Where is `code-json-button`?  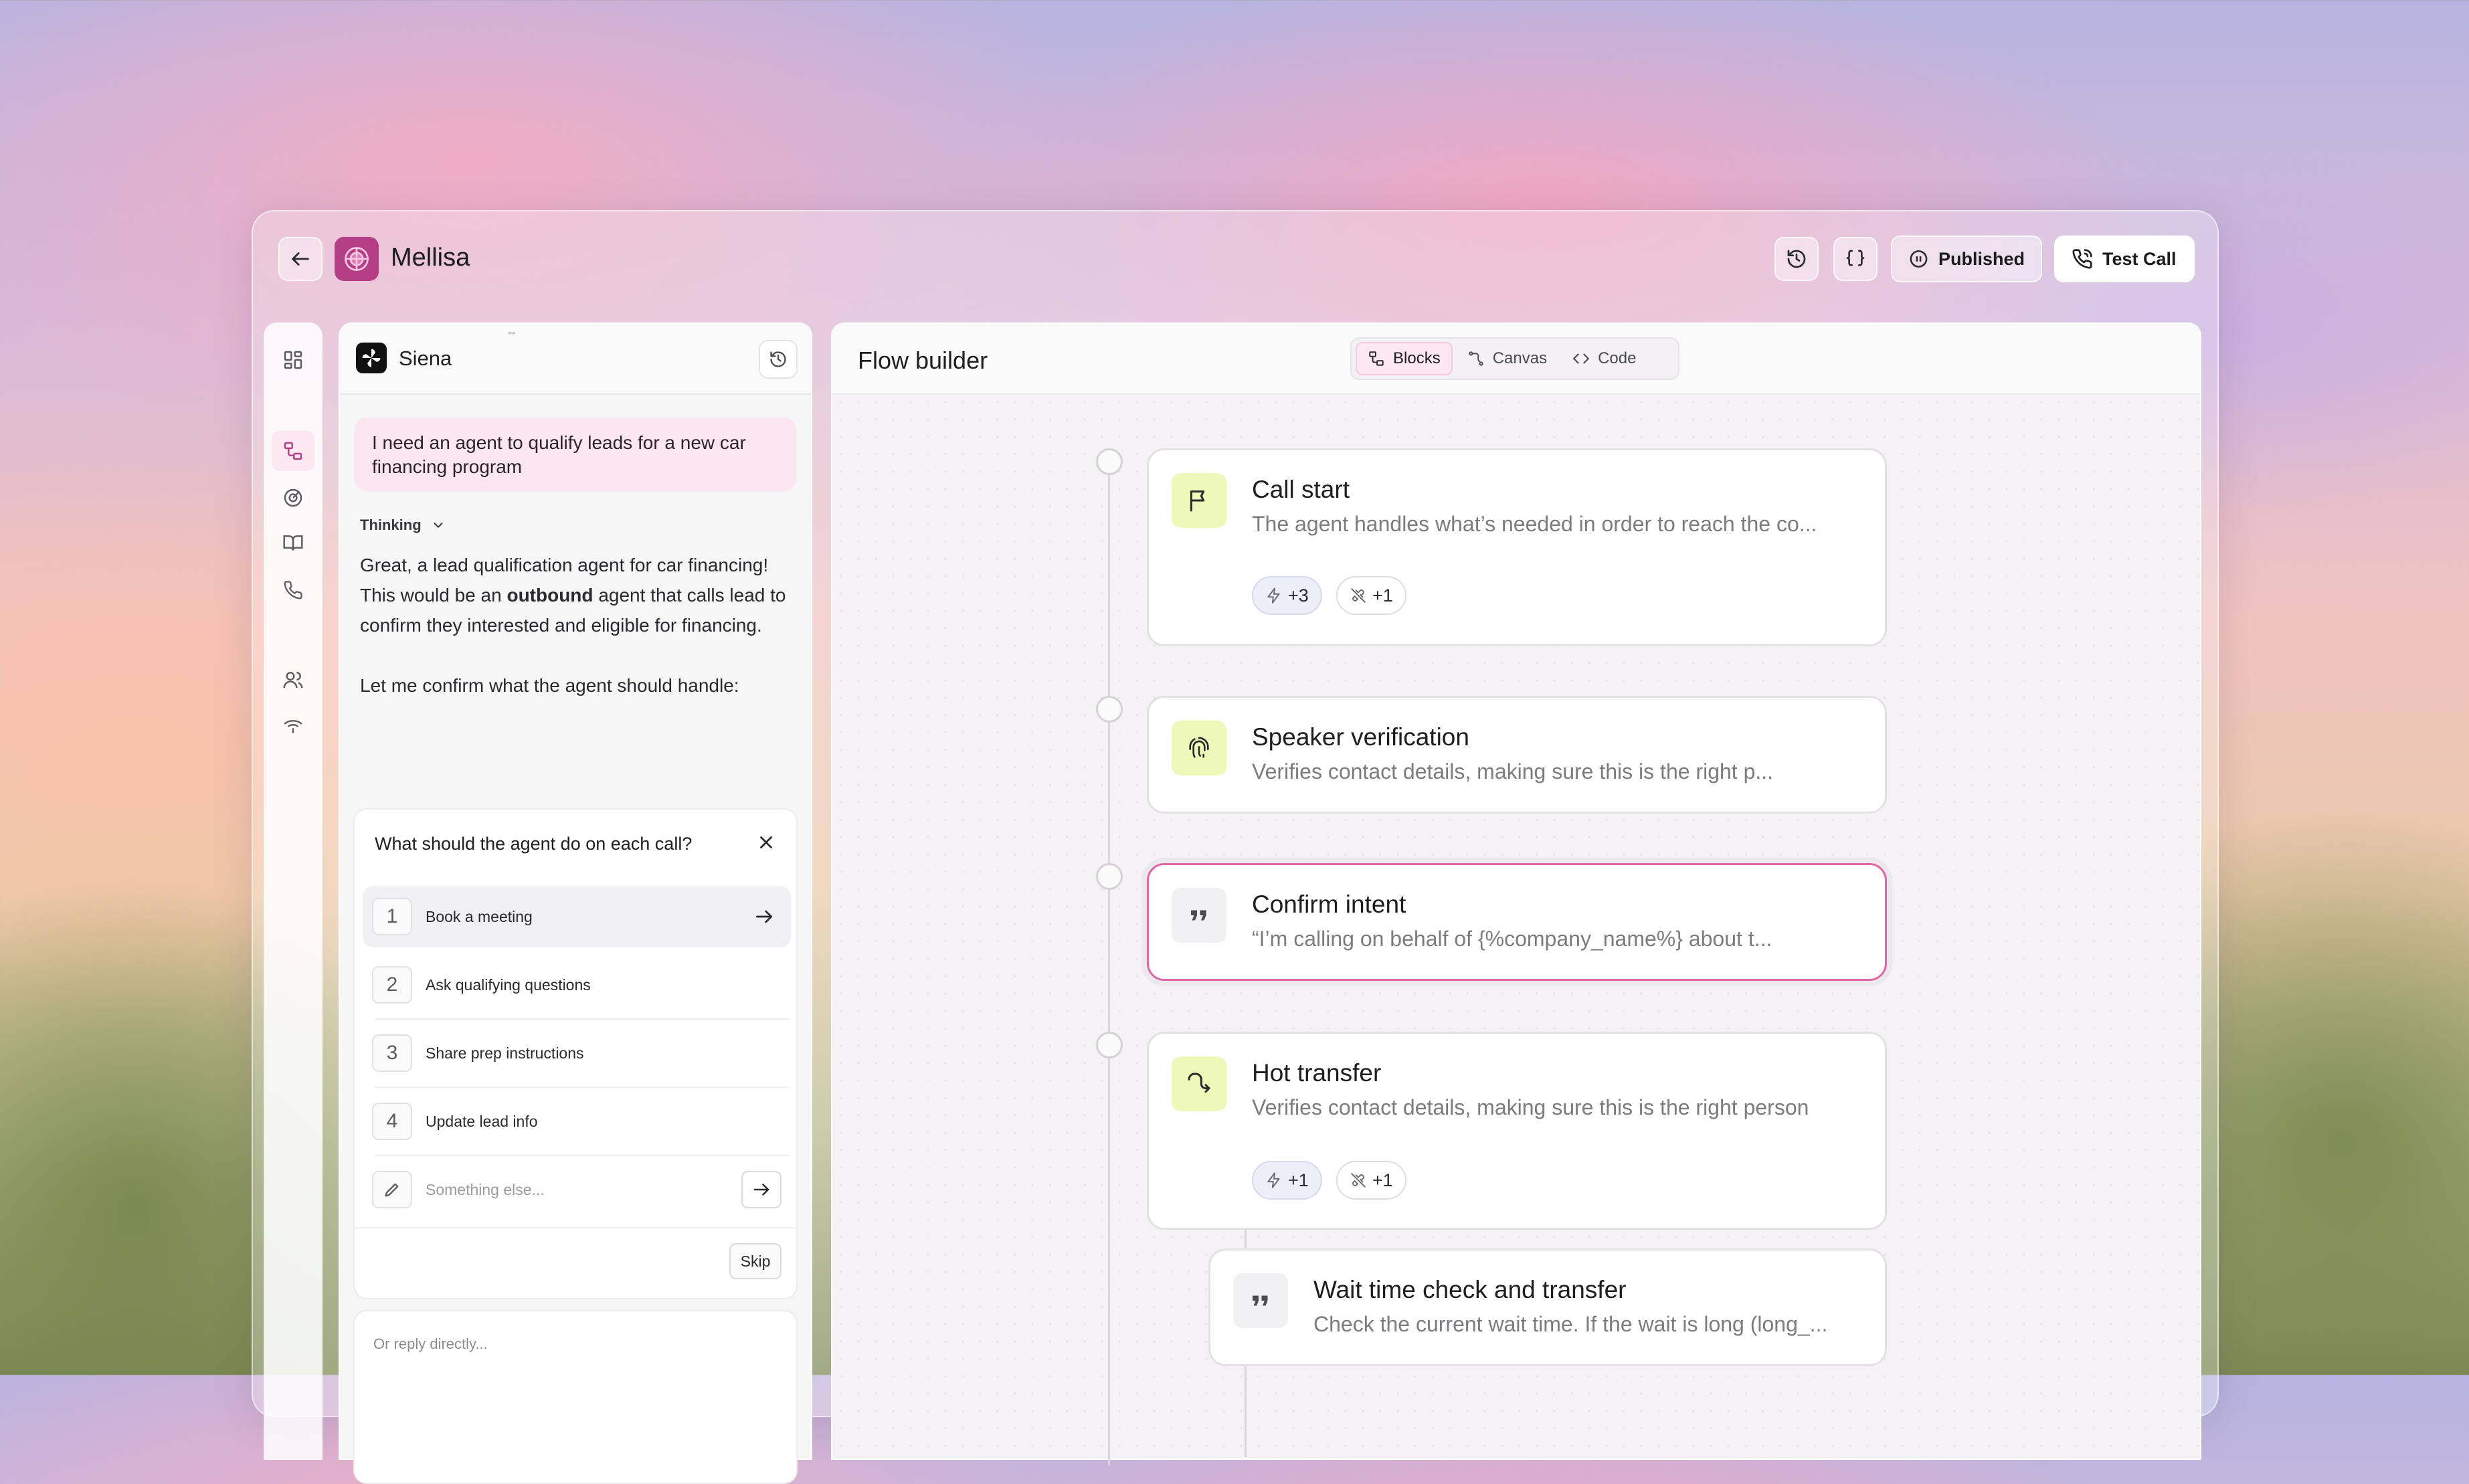
code-json-button is located at coordinates (1855, 259).